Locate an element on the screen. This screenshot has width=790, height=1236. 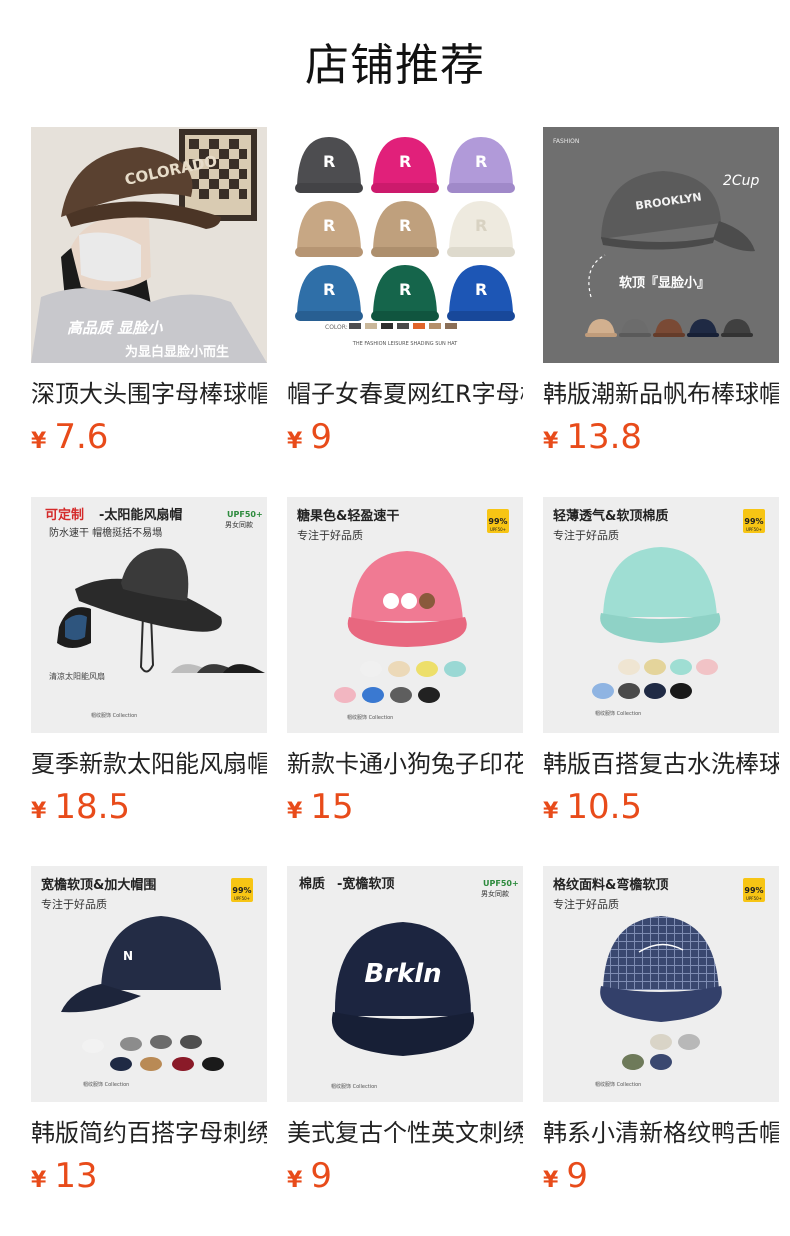
product-name: 夏季新款太阳能风扇帽 is located at coordinates (149, 764).